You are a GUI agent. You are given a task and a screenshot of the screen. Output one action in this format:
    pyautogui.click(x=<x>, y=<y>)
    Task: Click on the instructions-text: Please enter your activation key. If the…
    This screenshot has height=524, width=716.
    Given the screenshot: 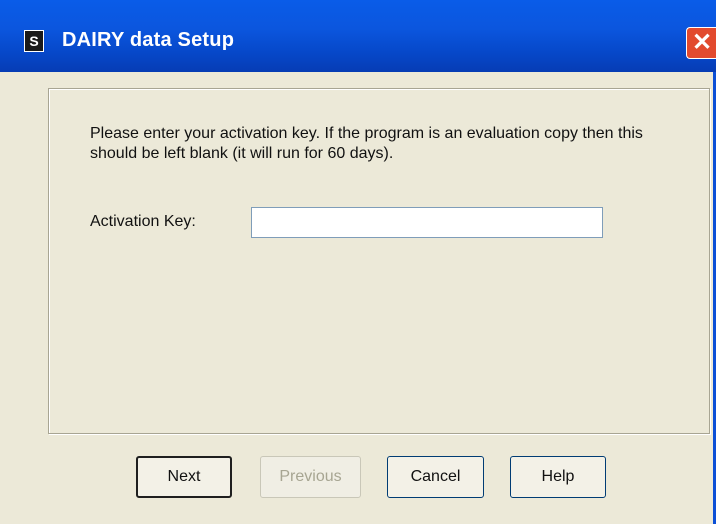 What is the action you would take?
    pyautogui.click(x=366, y=143)
    